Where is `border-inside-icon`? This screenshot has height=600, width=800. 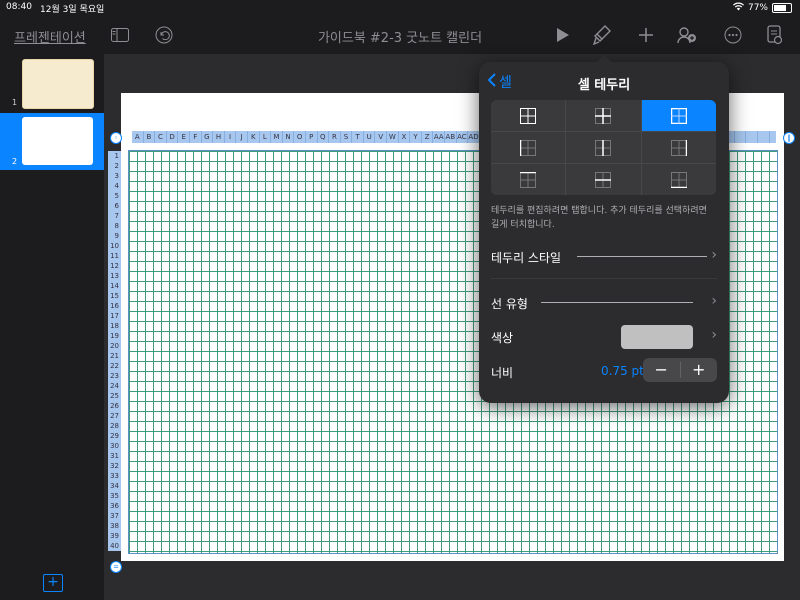
border-inside-icon is located at coordinates (603, 115).